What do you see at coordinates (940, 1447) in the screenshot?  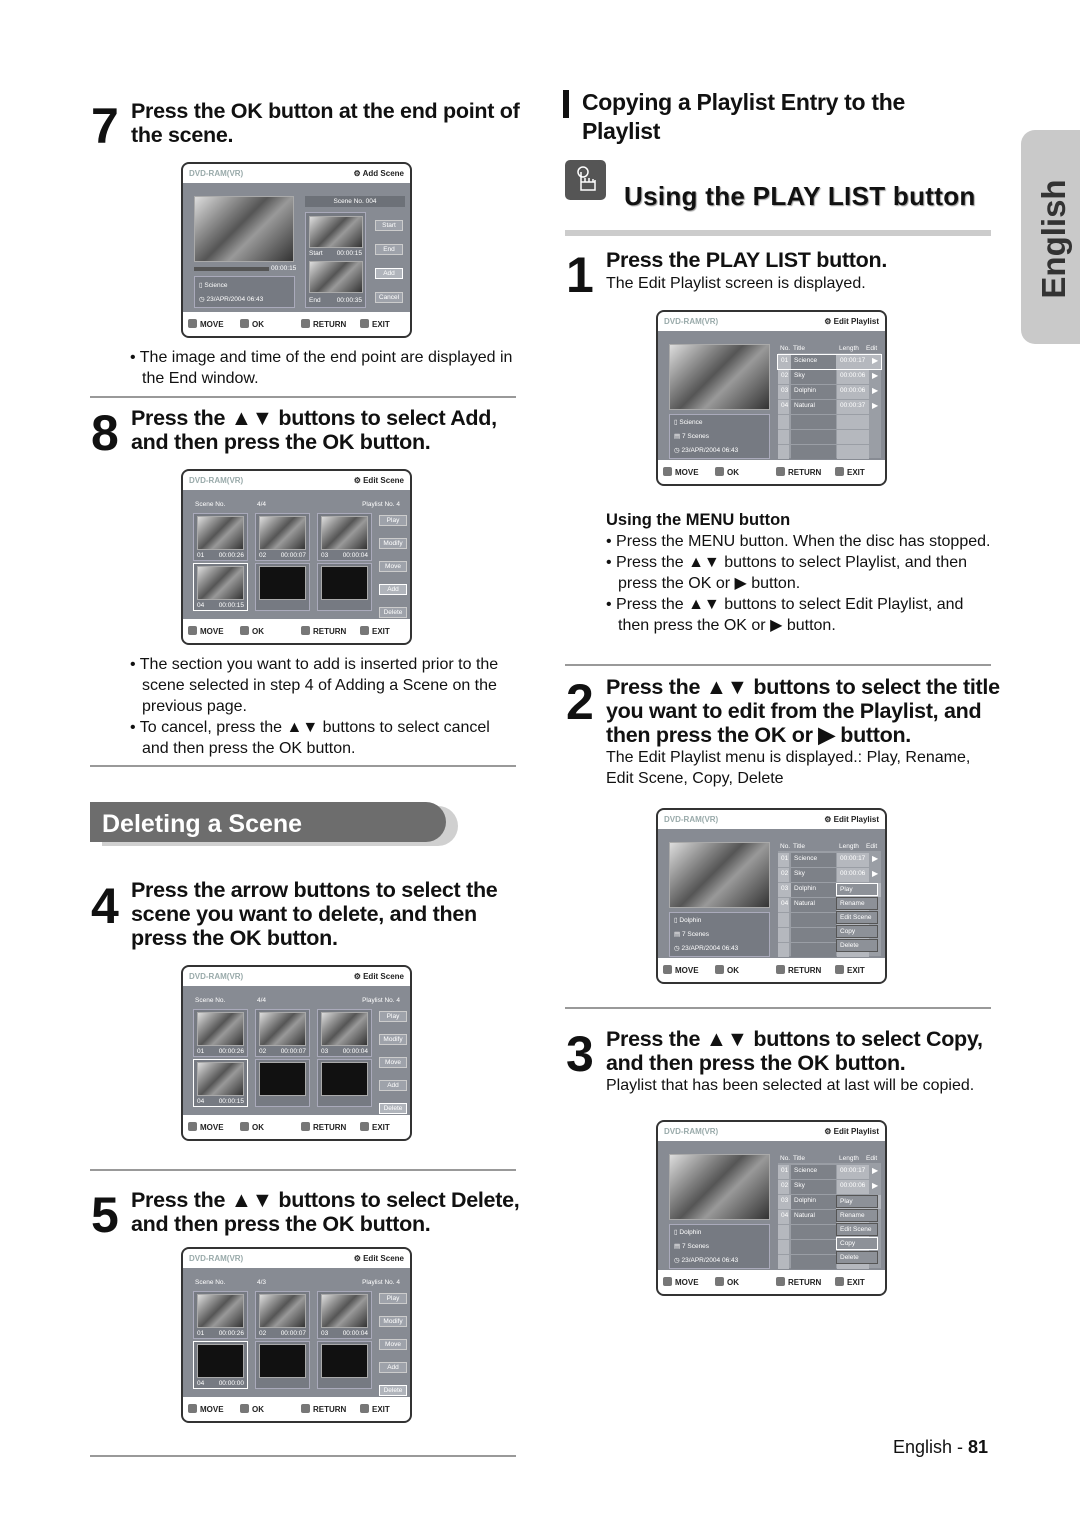 I see `page-footer: English - 81` at bounding box center [940, 1447].